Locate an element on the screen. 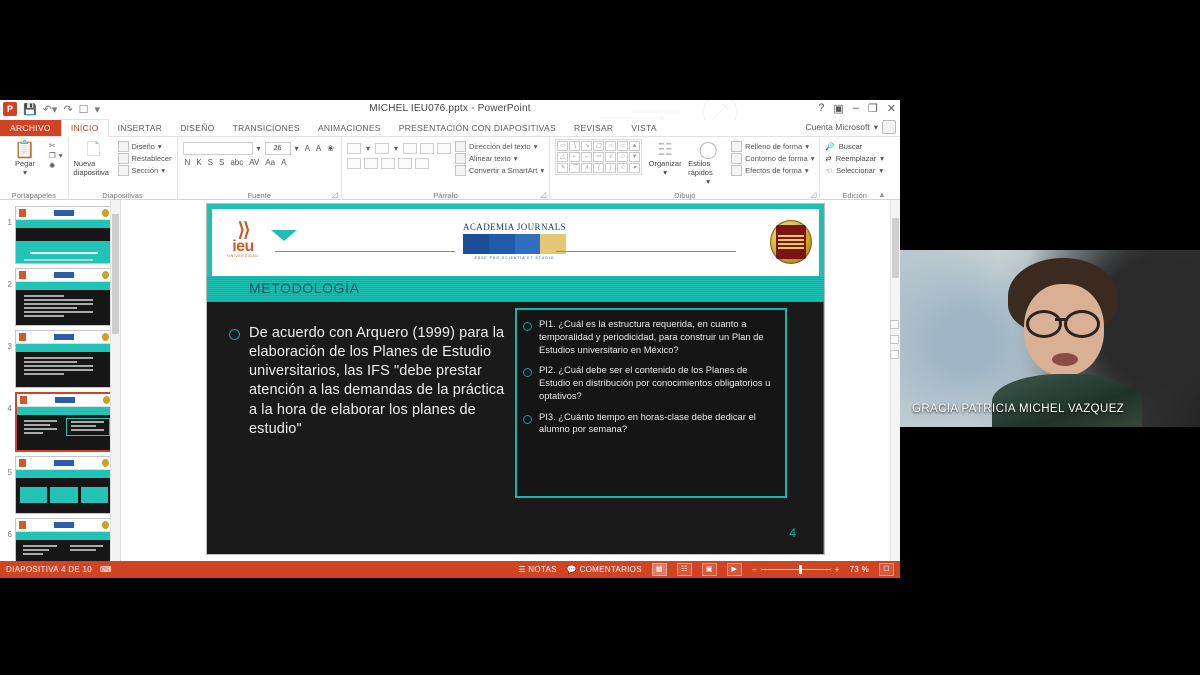  zoom-out-button: – is located at coordinates (754, 569).